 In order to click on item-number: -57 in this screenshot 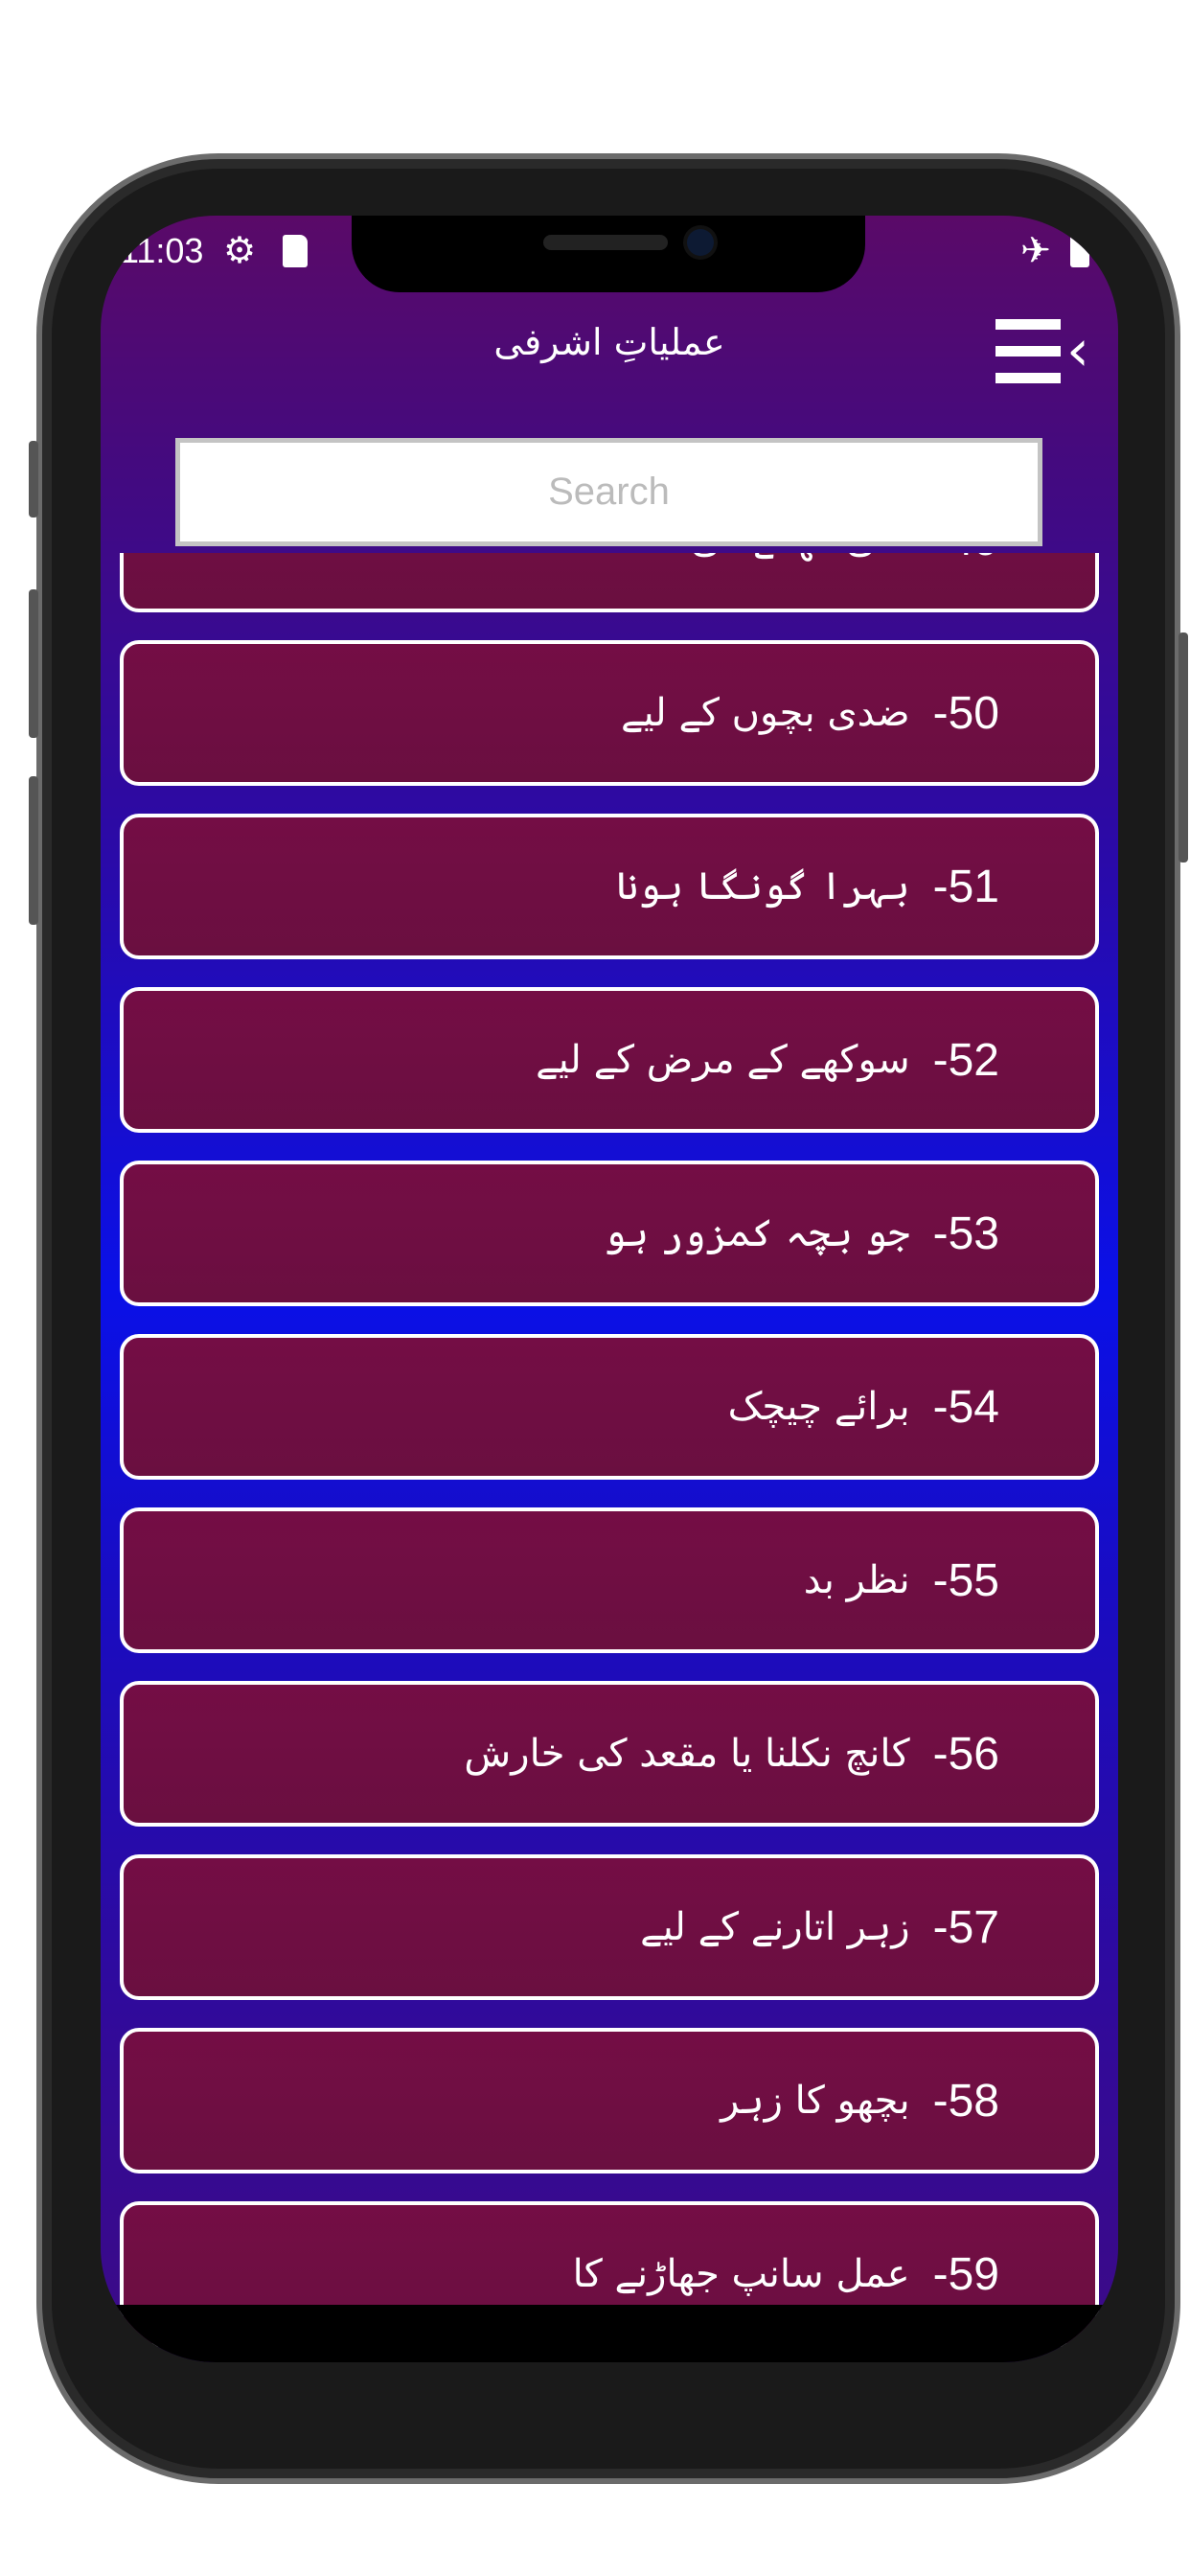, I will do `click(966, 1927)`.